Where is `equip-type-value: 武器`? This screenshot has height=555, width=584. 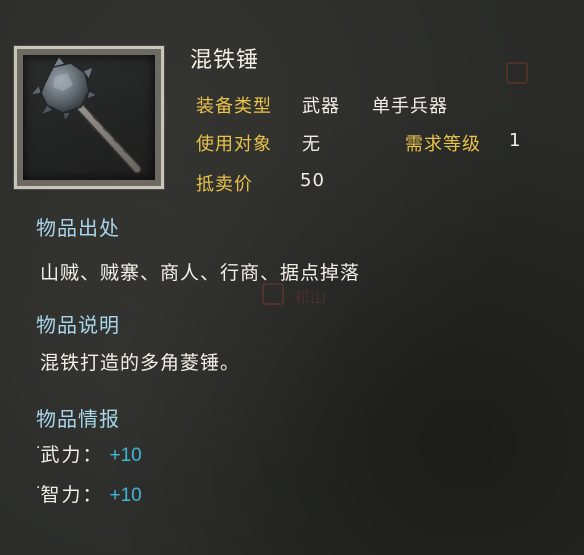 equip-type-value: 武器 is located at coordinates (321, 106).